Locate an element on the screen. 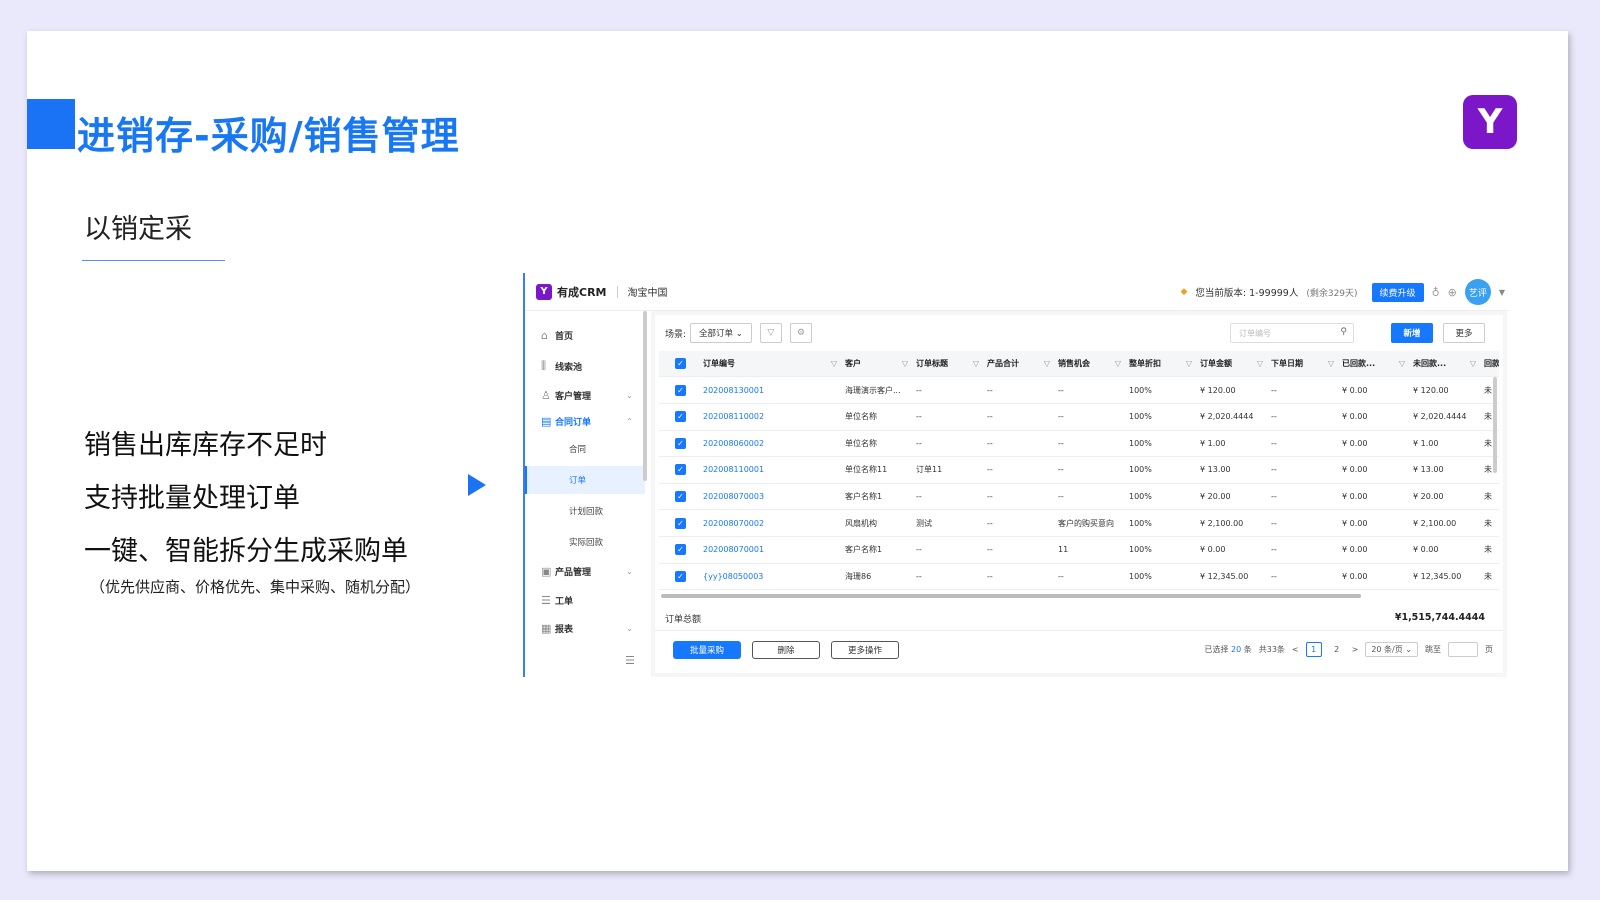 The image size is (1600, 900). page-1: 1 is located at coordinates (1313, 649).